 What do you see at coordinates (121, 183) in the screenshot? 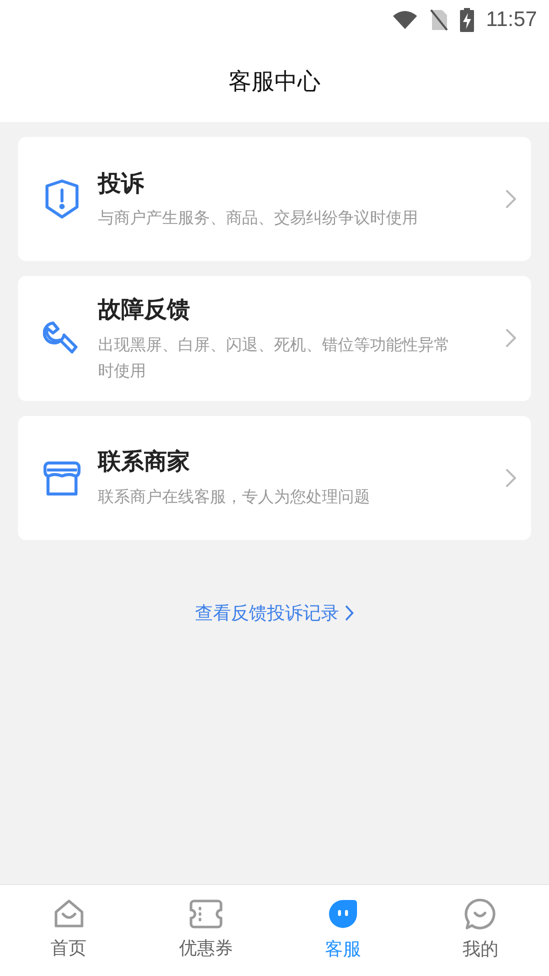
I see `option-title: 投诉` at bounding box center [121, 183].